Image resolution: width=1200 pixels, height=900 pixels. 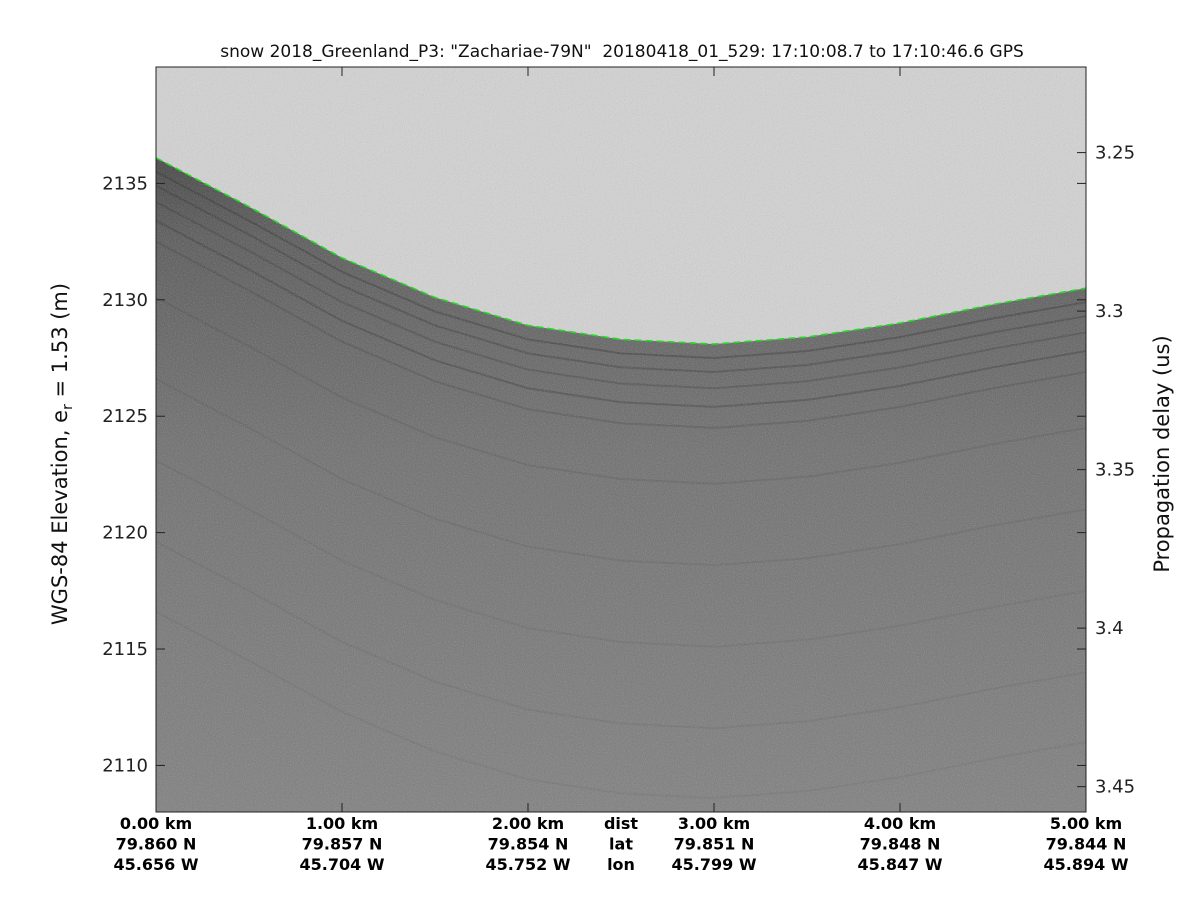 What do you see at coordinates (1115, 153) in the screenshot?
I see `y-tick-label-right: 3.25` at bounding box center [1115, 153].